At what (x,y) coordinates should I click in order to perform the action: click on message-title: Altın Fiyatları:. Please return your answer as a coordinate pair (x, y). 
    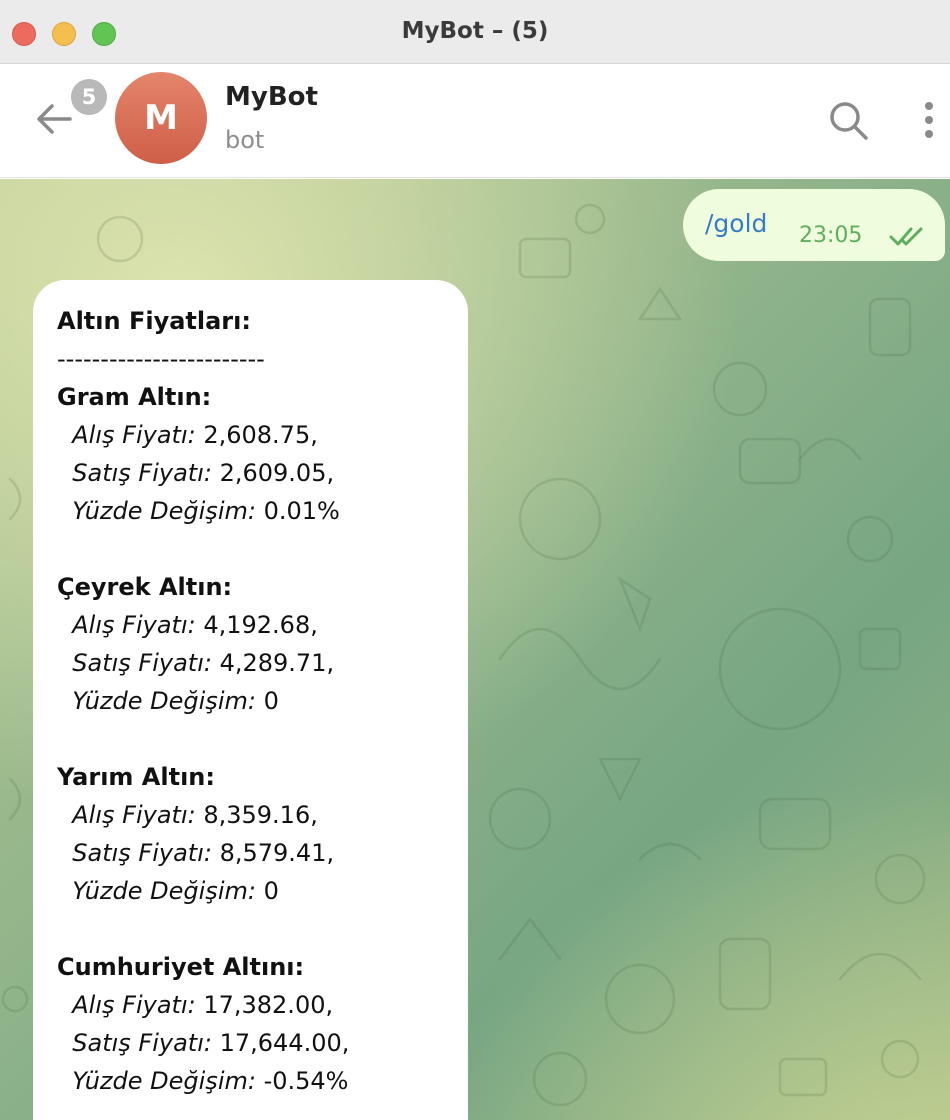
    Looking at the image, I should click on (154, 321).